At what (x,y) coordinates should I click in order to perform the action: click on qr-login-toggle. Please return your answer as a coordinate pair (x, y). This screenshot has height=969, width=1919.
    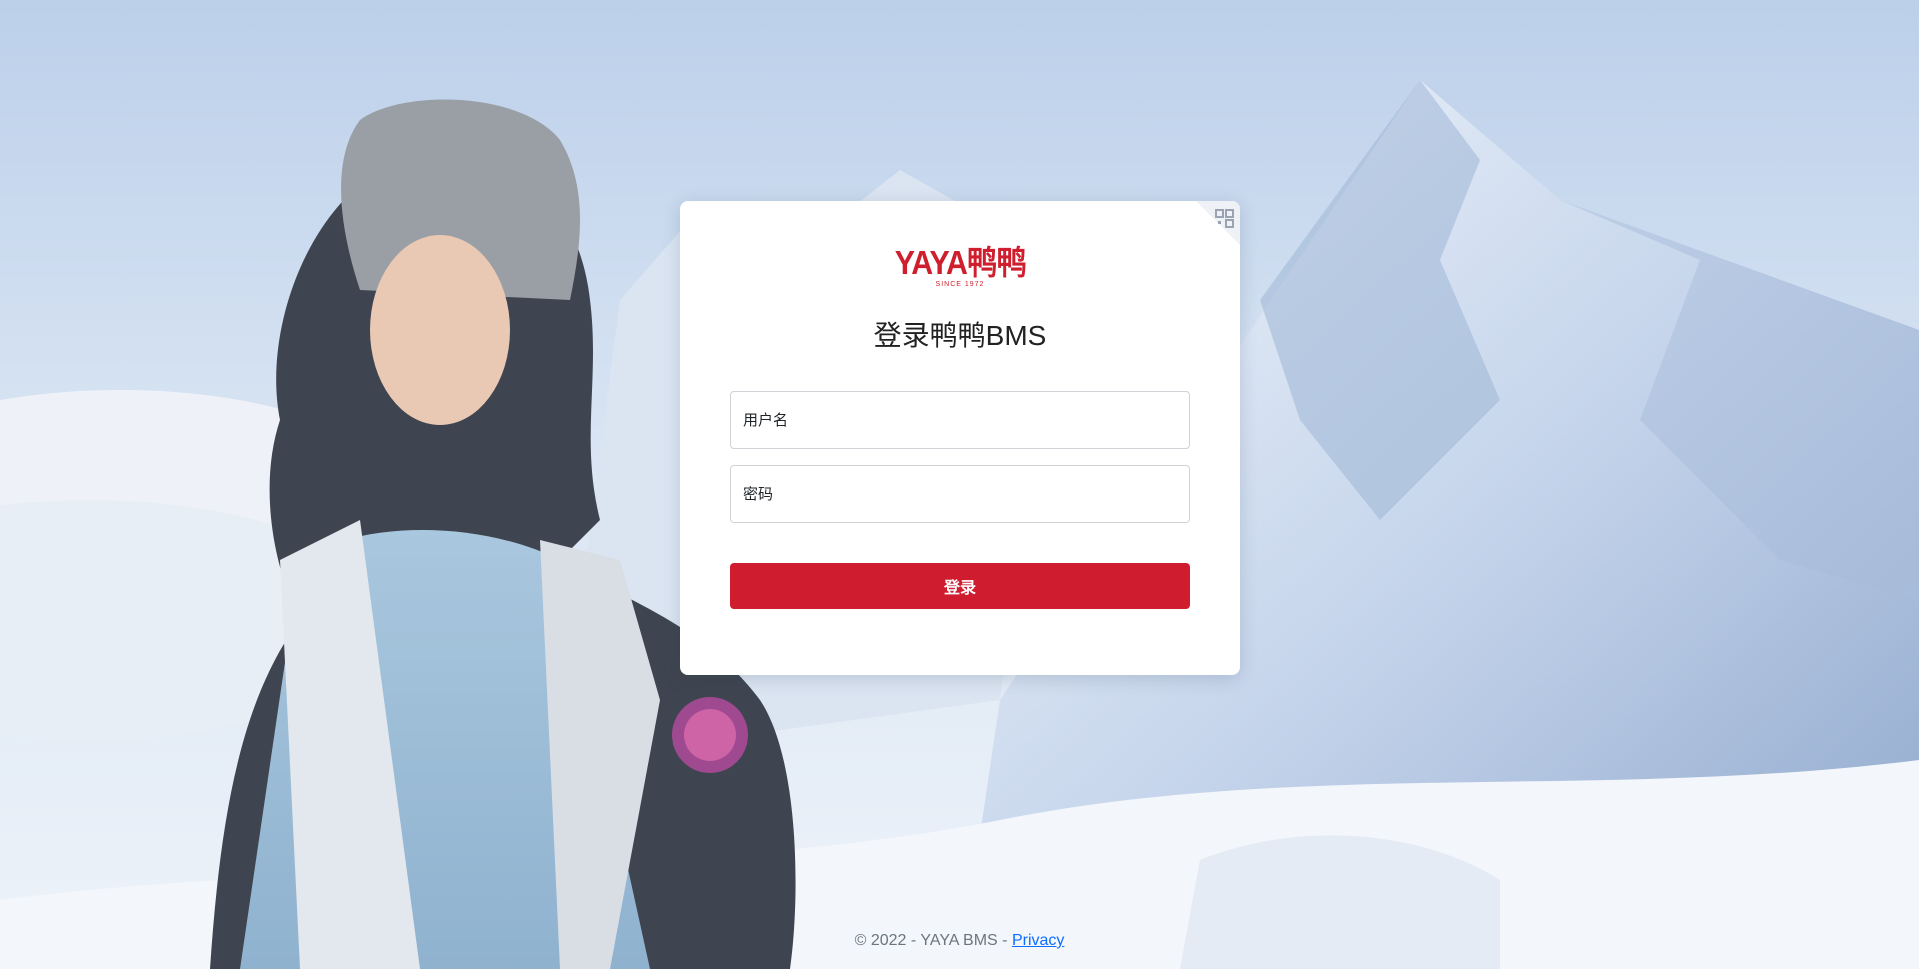
    Looking at the image, I should click on (1218, 223).